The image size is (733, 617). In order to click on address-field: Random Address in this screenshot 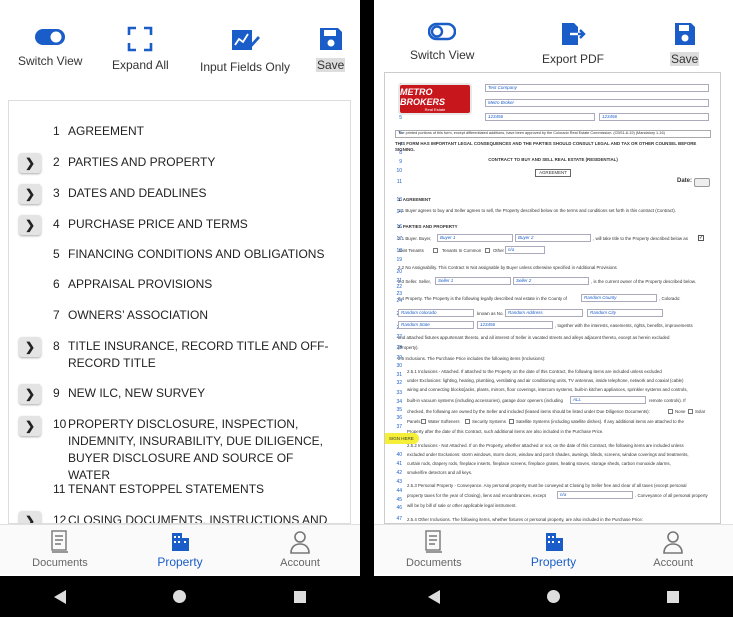, I will do `click(544, 313)`.